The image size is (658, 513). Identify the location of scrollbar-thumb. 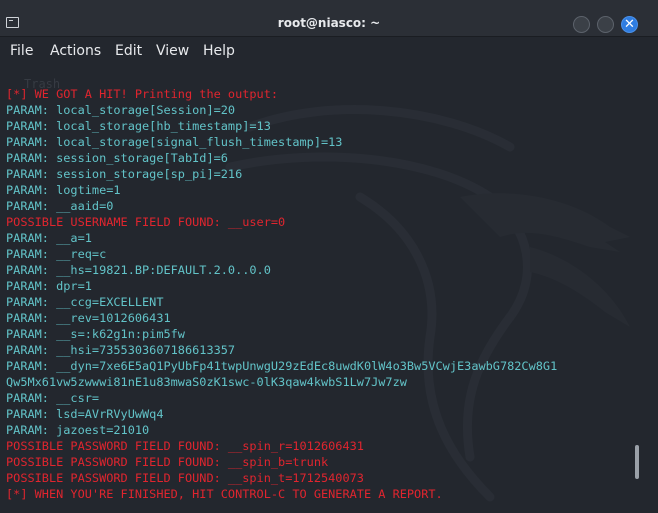
(637, 462).